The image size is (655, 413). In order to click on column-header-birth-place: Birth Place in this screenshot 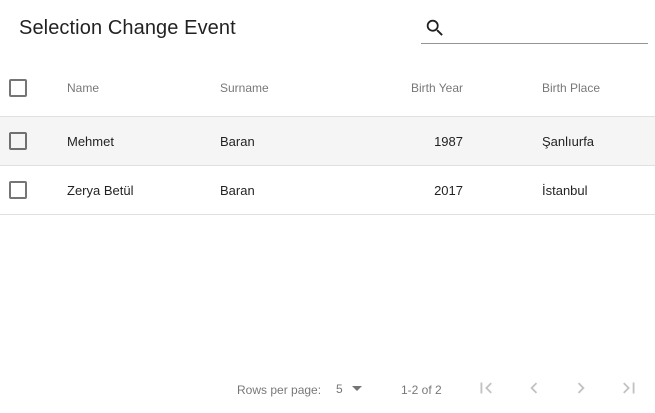, I will do `click(571, 88)`.